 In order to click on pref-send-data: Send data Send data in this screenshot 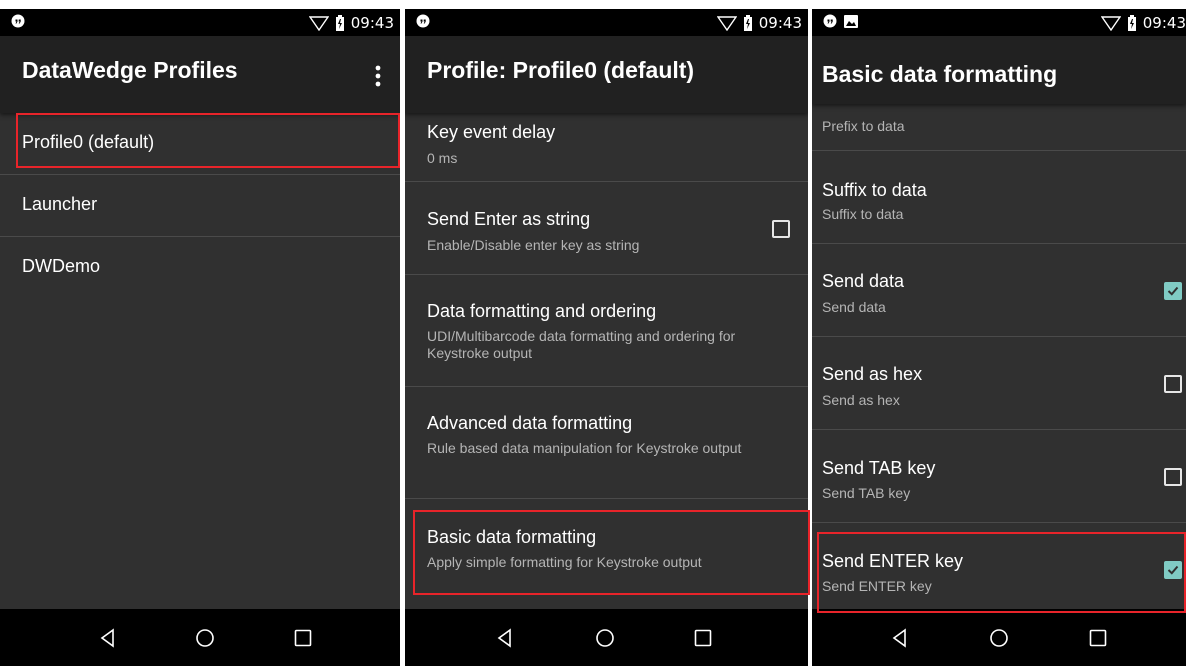, I will do `click(999, 290)`.